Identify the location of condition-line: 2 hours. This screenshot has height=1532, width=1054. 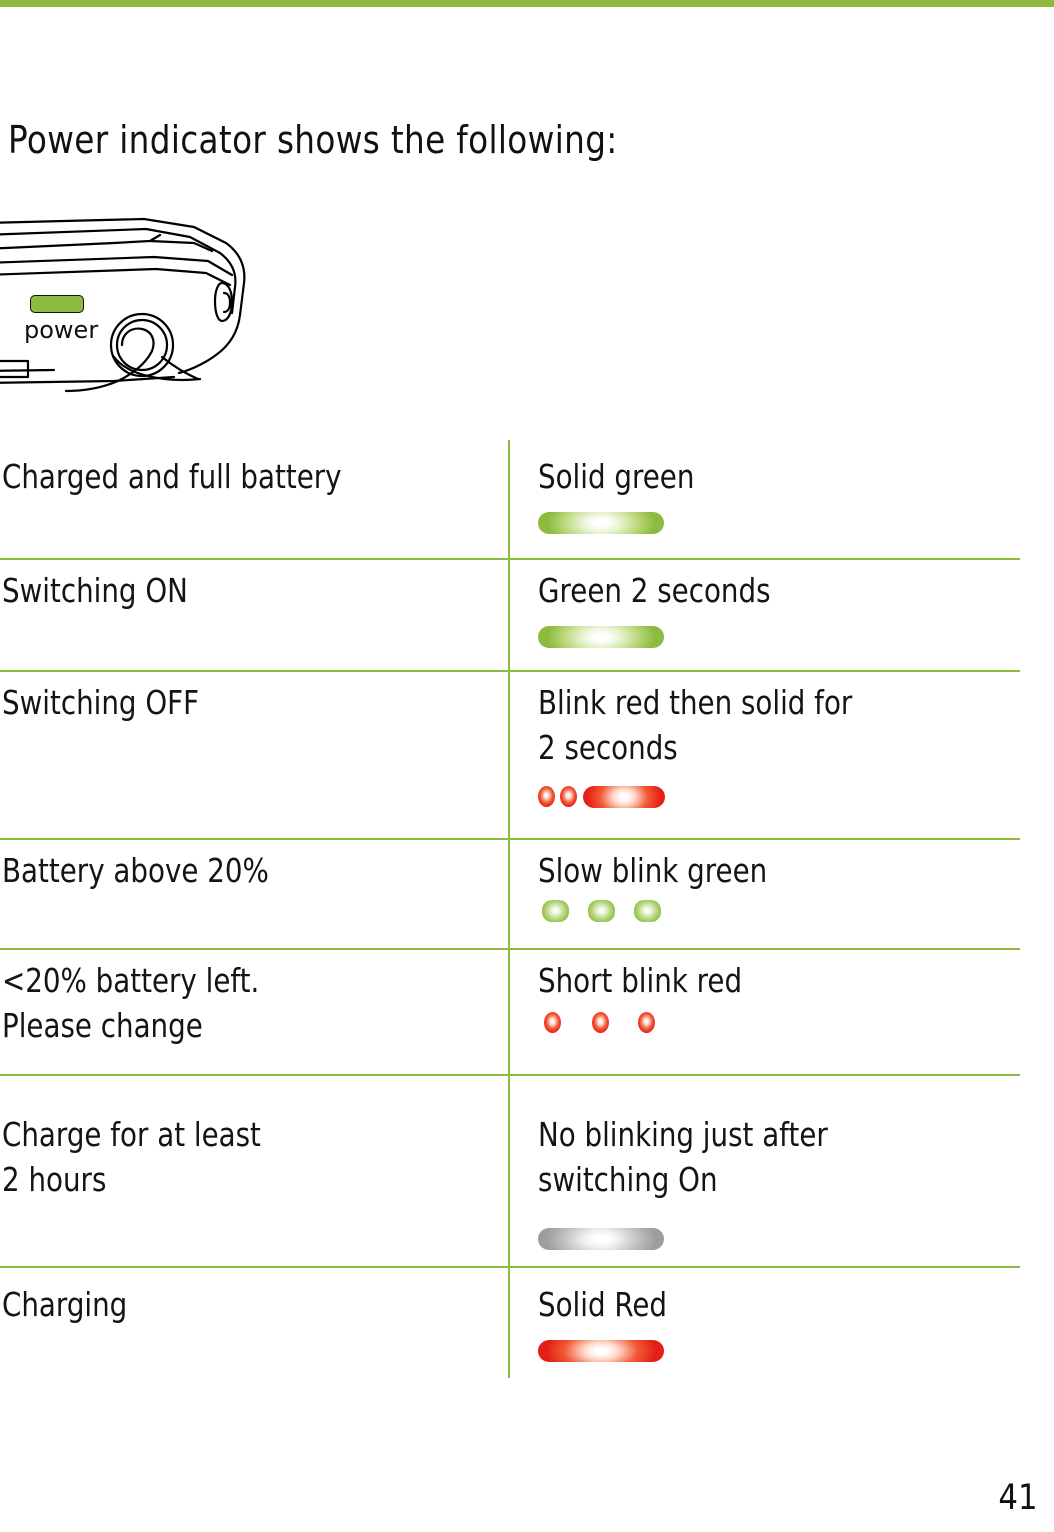
(54, 1179).